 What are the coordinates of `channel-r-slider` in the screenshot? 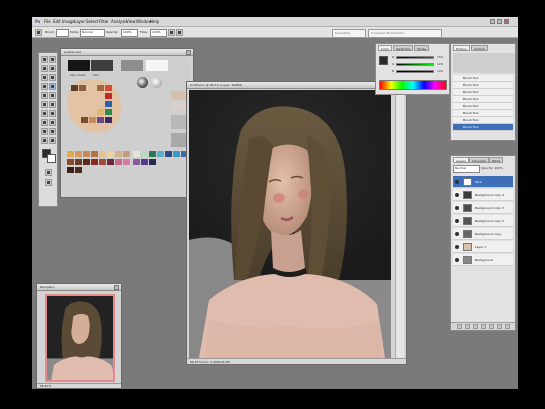 It's located at (415, 57).